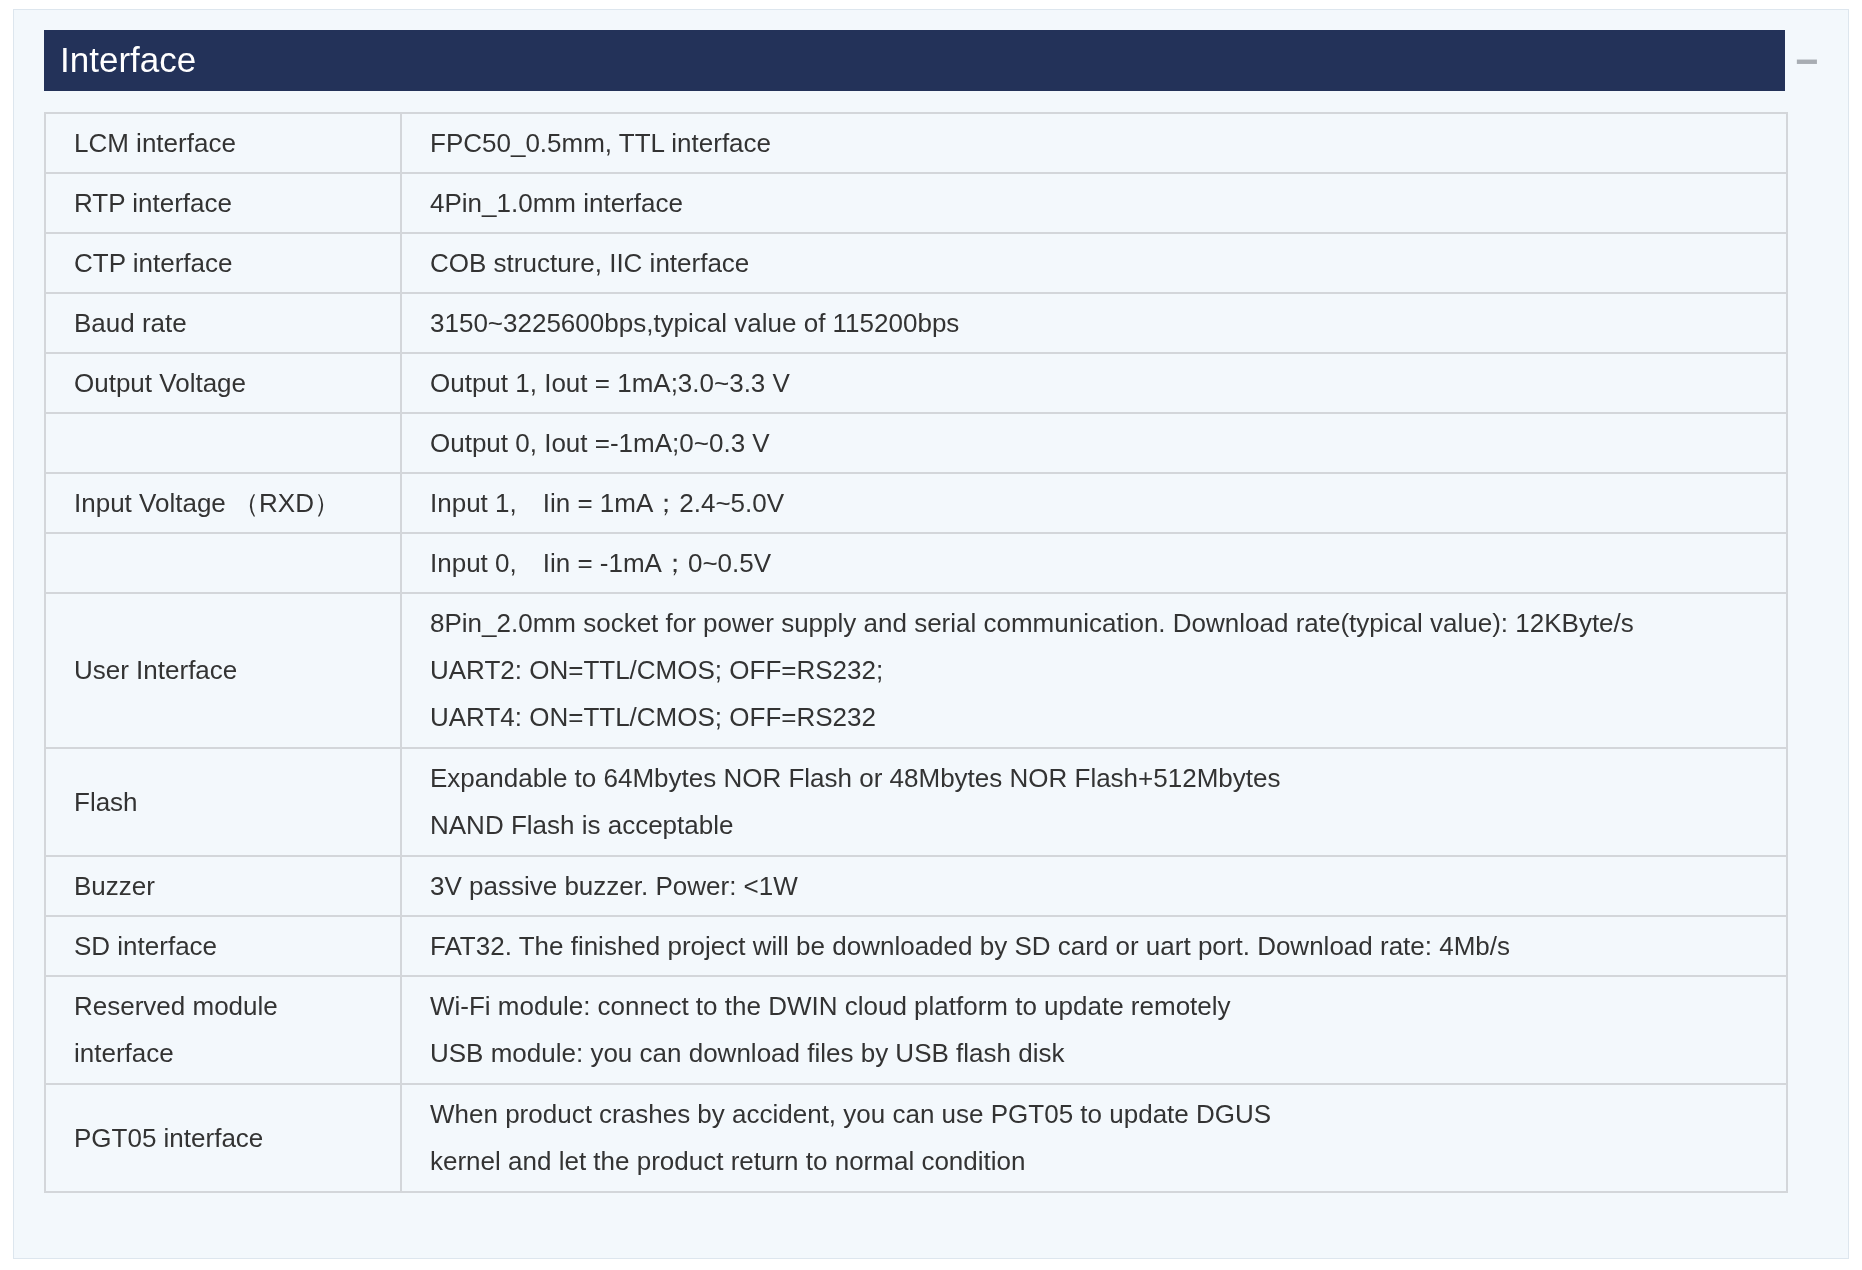 The width and height of the screenshot is (1862, 1270). Describe the element at coordinates (590, 263) in the screenshot. I see `spec-value: COB structure, IIC interface` at that location.